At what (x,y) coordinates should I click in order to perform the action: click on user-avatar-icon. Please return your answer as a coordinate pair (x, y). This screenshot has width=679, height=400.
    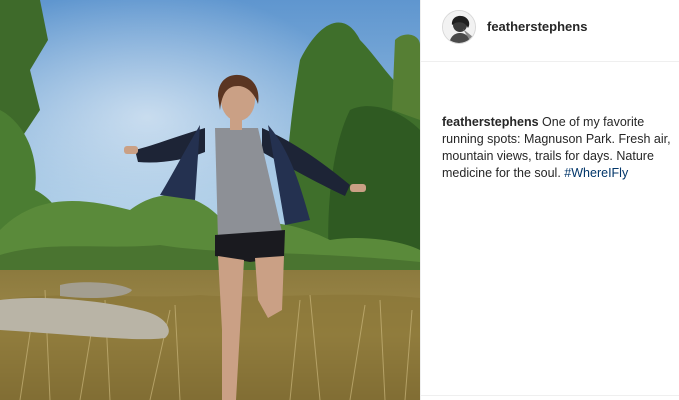
    Looking at the image, I should click on (459, 27).